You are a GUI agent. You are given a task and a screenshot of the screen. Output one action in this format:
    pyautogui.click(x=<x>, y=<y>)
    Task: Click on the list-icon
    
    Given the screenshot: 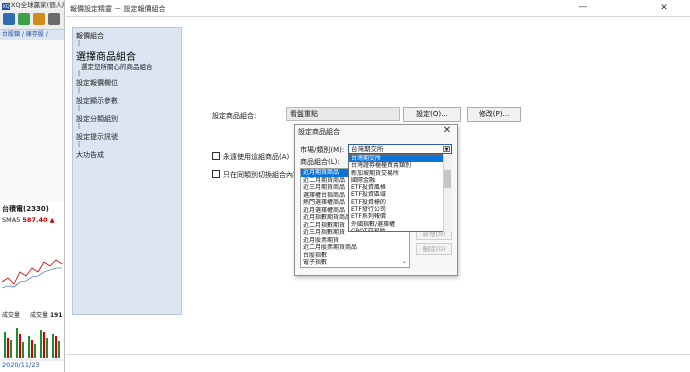 What is the action you would take?
    pyautogui.click(x=39, y=19)
    